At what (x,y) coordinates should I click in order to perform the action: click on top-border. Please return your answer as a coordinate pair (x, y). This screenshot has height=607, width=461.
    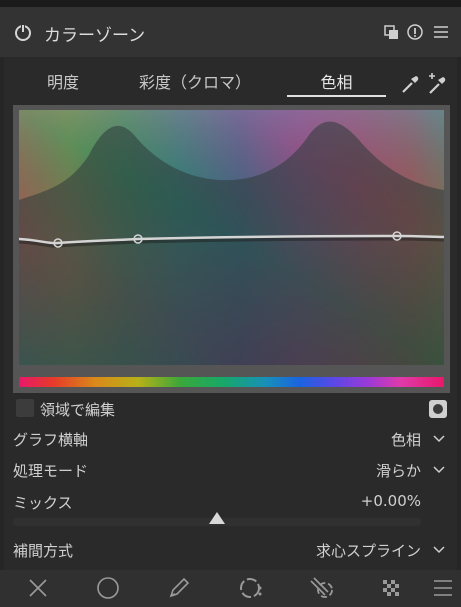
    Looking at the image, I should click on (230, 3).